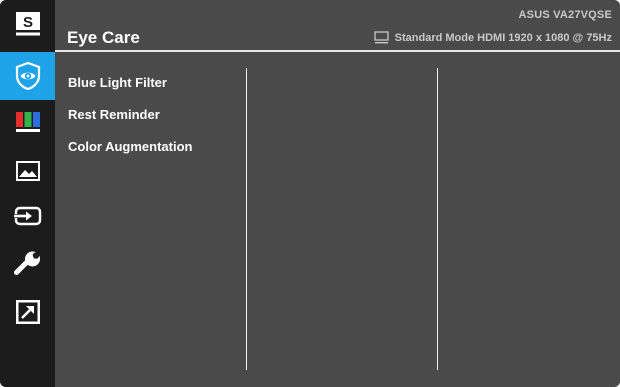  I want to click on sidebar-item-eye-care, so click(27, 76).